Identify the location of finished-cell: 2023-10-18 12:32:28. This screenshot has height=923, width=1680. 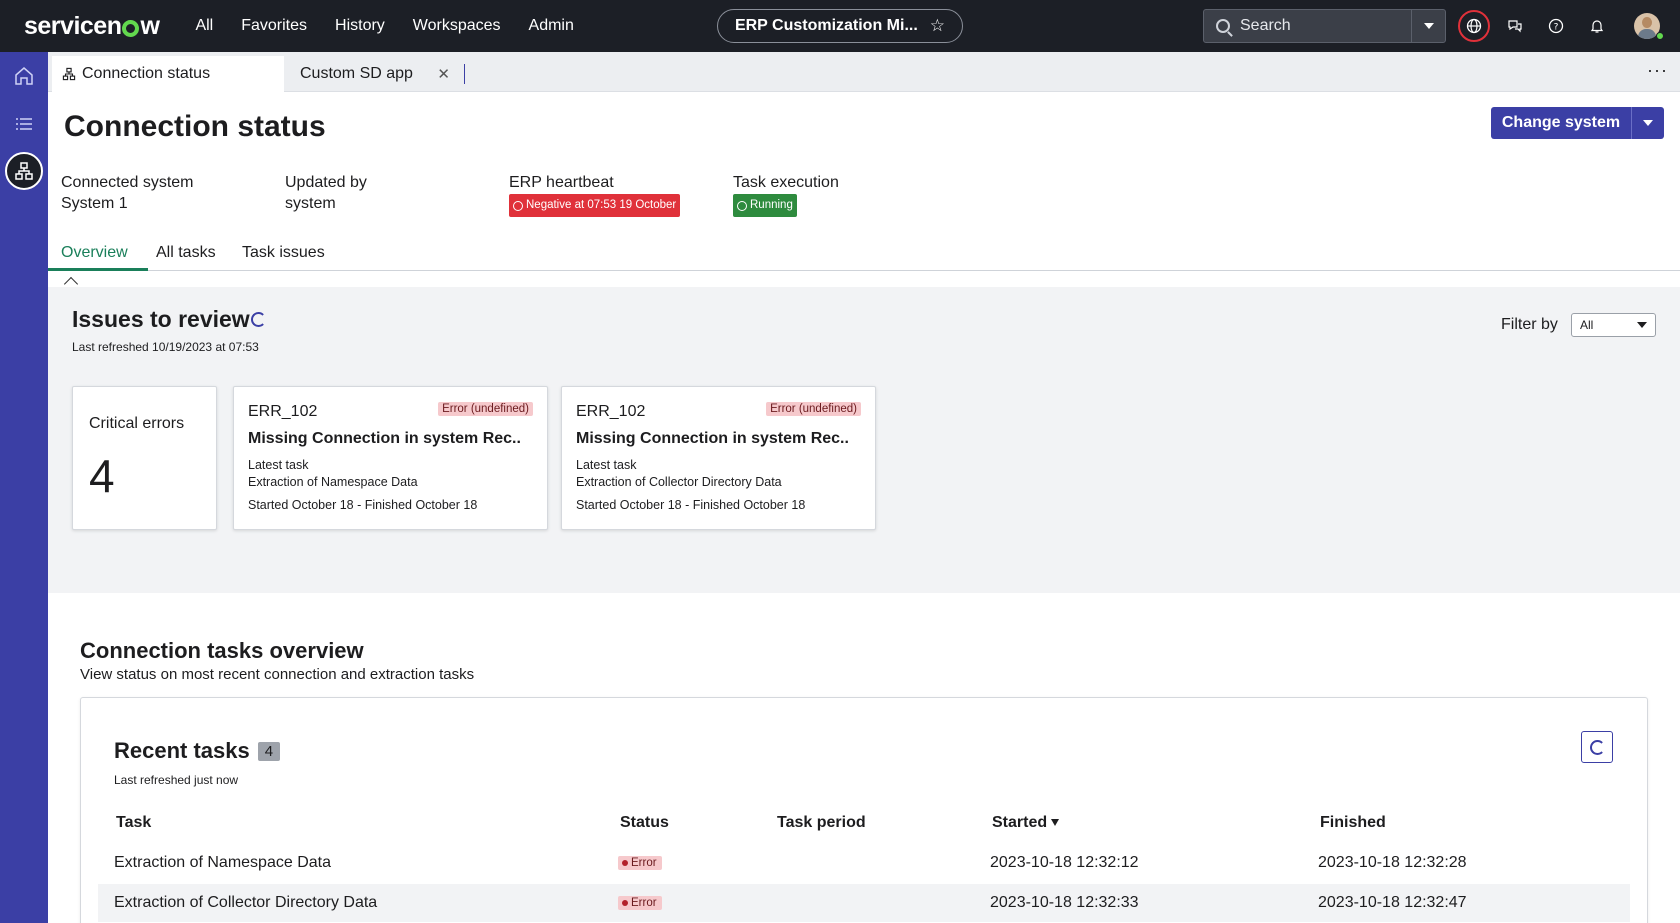
(1392, 862).